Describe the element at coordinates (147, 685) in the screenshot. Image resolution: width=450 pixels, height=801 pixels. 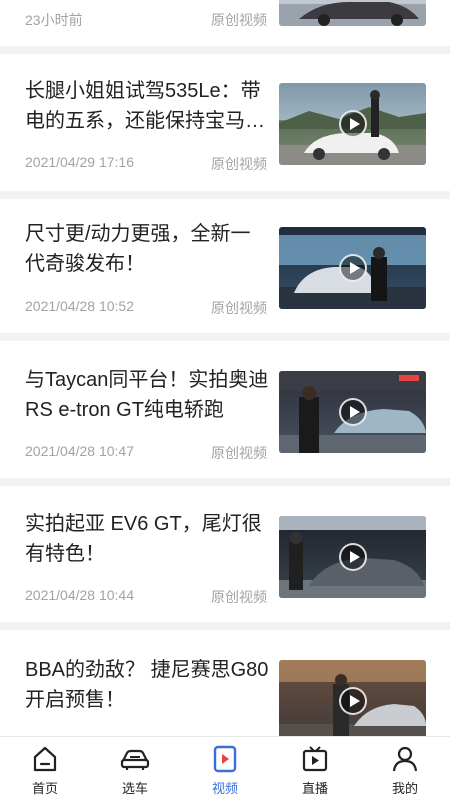
I see `video-title: BBA的劲敌？ 捷尼赛思G80开启预售！` at that location.